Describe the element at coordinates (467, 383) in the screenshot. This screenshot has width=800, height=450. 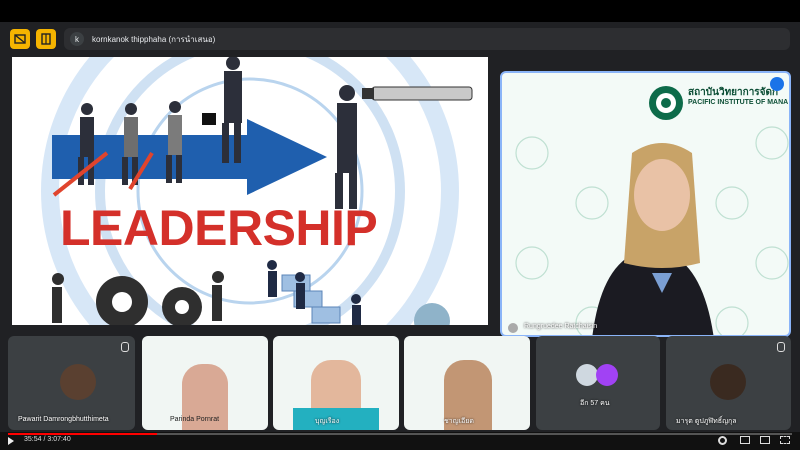
I see `participant-tile: ชาญเอียด` at that location.